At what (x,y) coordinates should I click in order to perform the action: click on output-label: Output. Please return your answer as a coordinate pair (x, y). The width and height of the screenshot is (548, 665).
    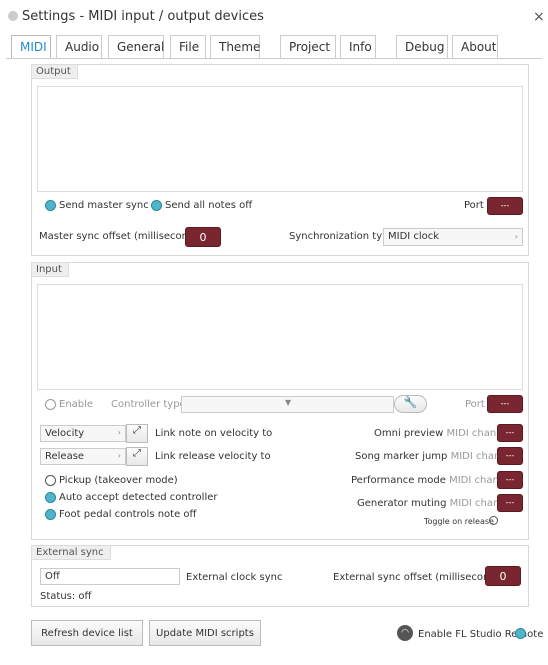
    Looking at the image, I should click on (54, 71).